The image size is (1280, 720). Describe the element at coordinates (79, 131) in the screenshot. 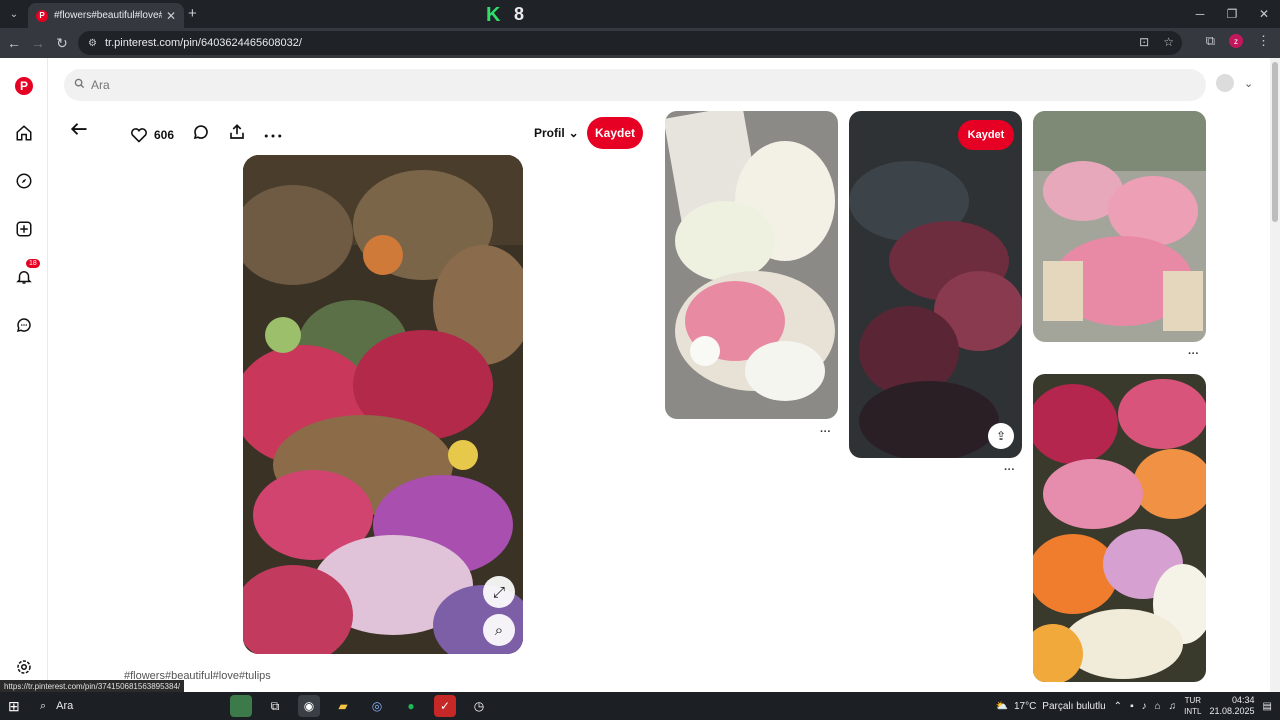

I see `back-button` at that location.